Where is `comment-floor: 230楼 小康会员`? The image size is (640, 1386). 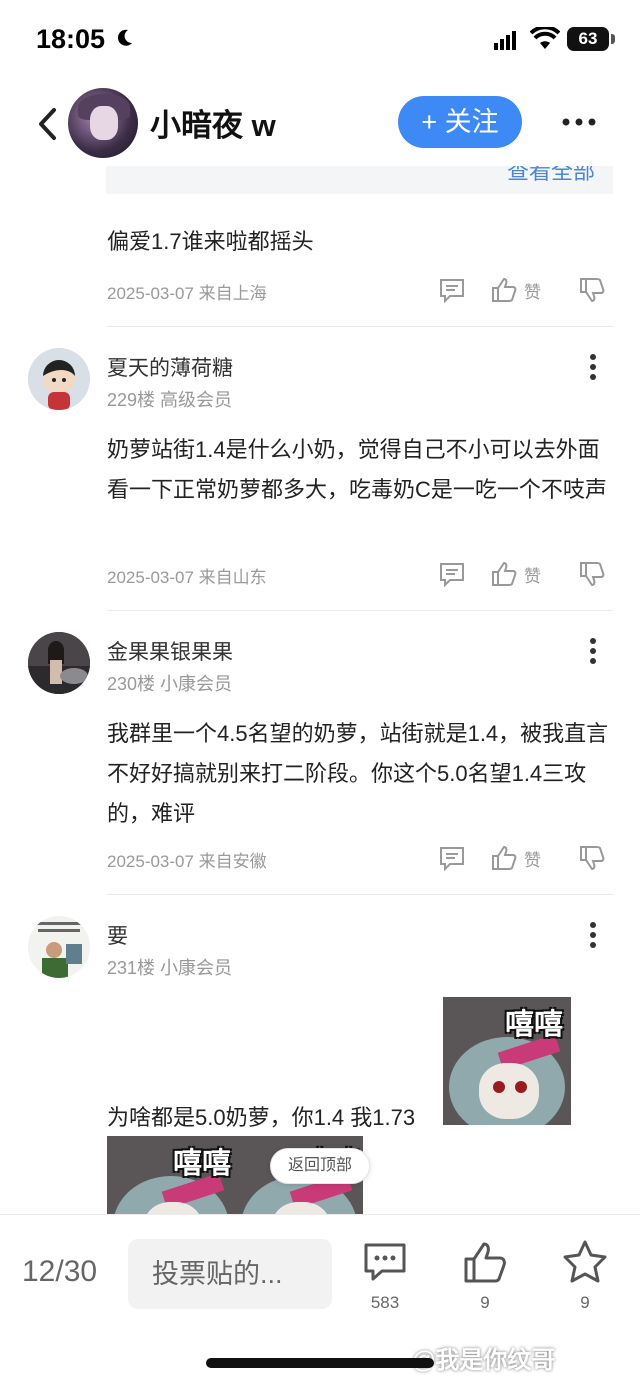
comment-floor: 230楼 小康会员 is located at coordinates (170, 684).